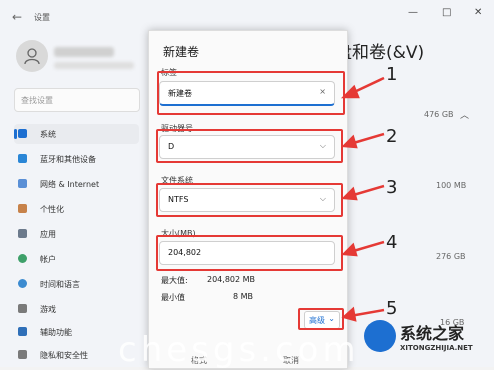  What do you see at coordinates (22, 158) in the screenshot?
I see `bluetooth-icon` at bounding box center [22, 158].